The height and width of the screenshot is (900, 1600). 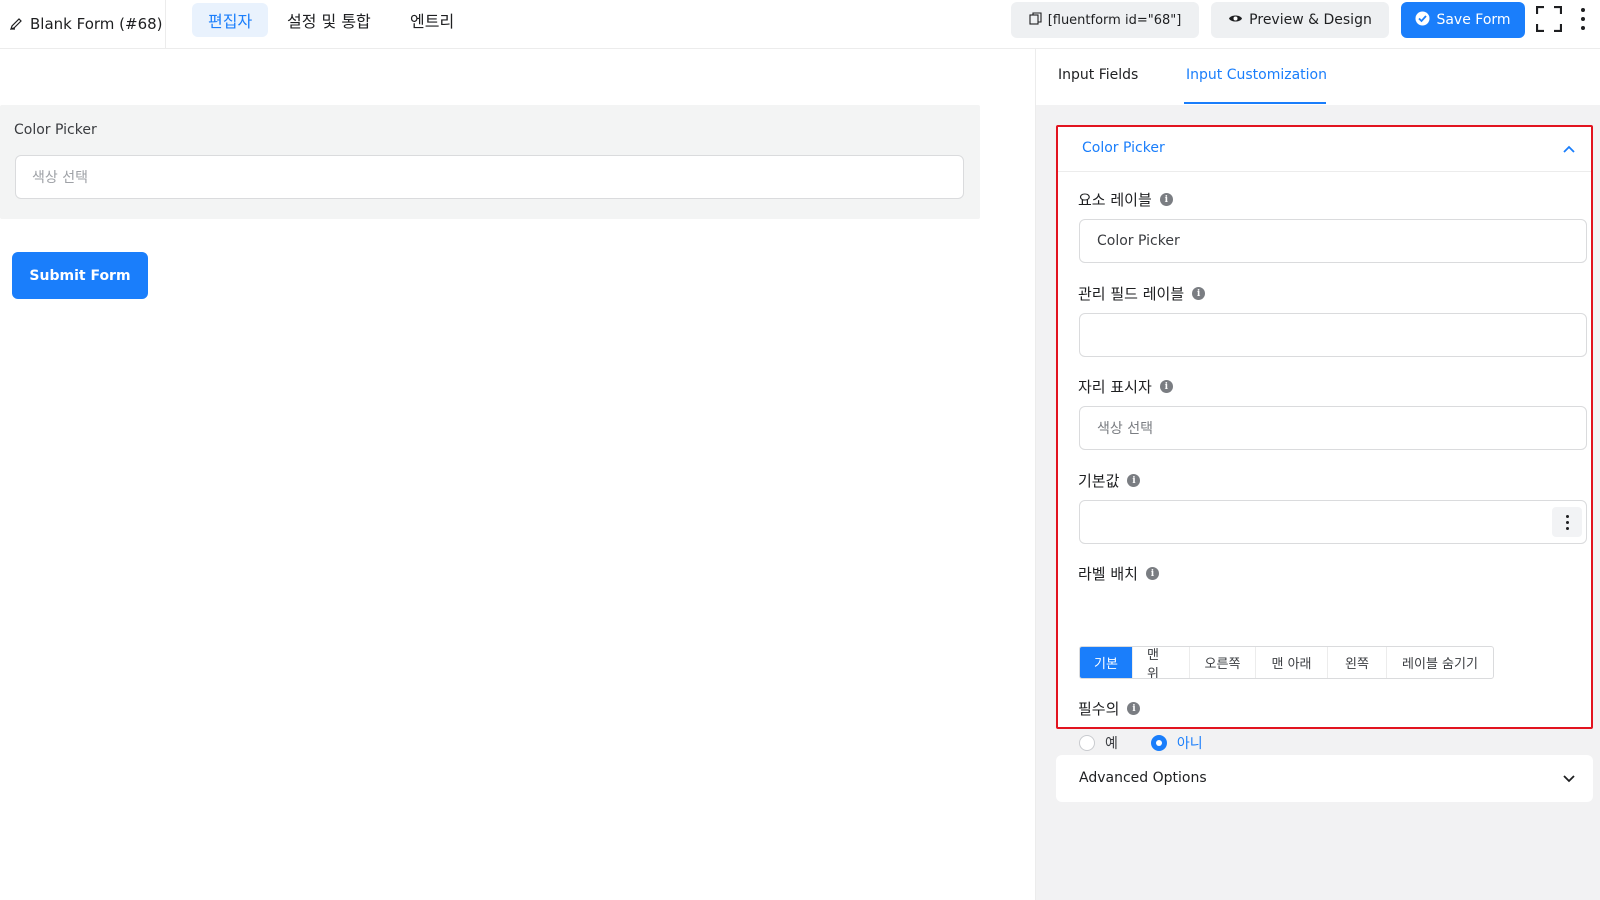 What do you see at coordinates (1569, 149) in the screenshot?
I see `chevron-up-icon` at bounding box center [1569, 149].